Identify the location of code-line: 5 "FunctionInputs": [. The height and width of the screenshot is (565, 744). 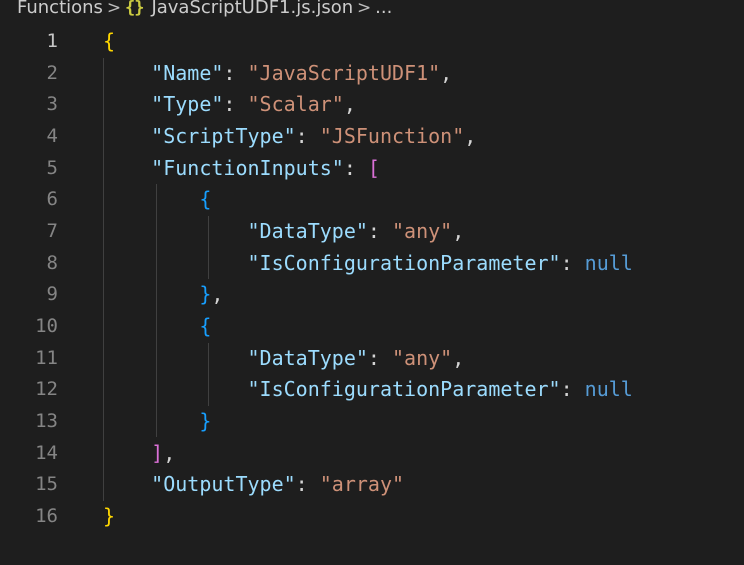
(372, 169).